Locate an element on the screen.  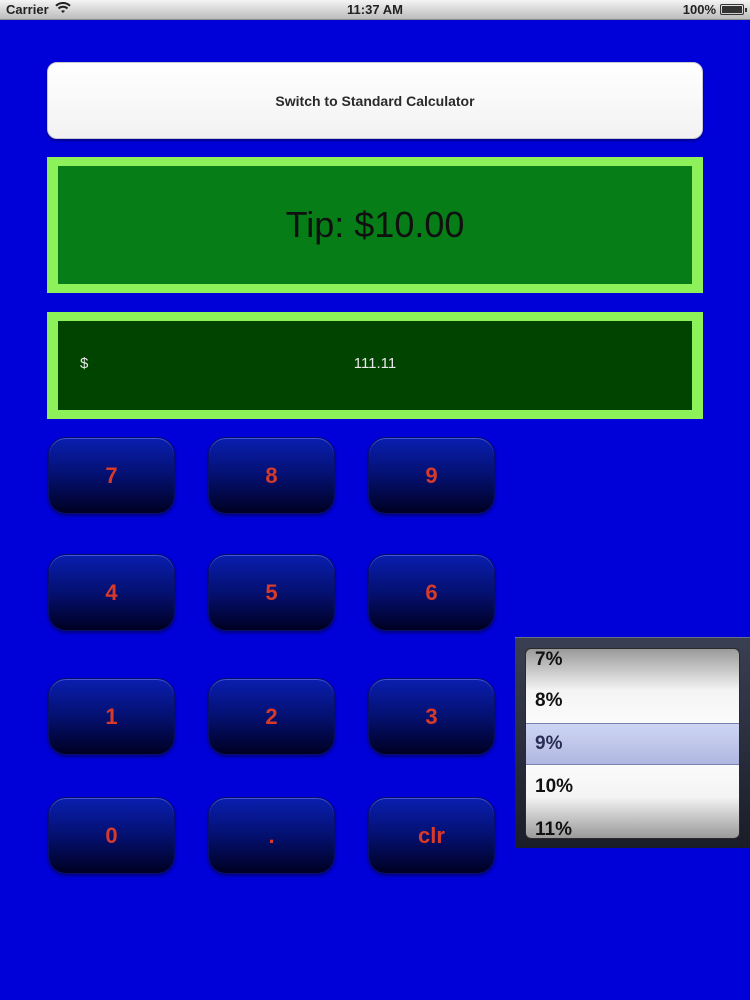
key-4: 4 is located at coordinates (111, 592).